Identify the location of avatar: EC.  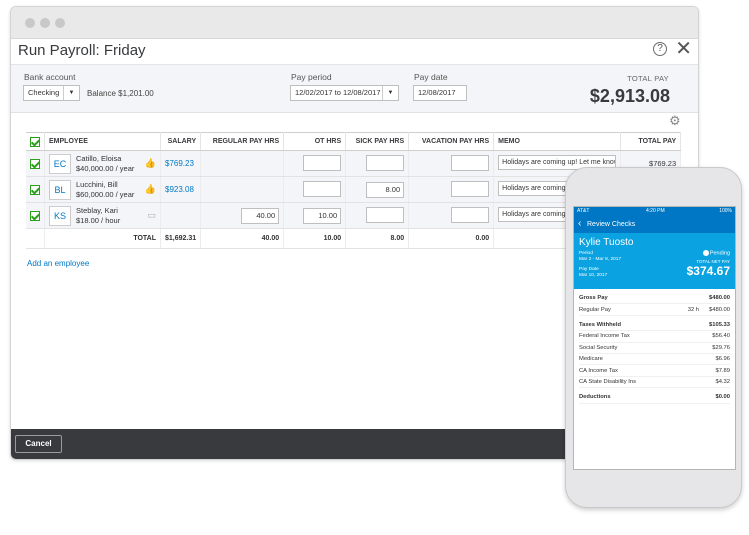
(60, 163).